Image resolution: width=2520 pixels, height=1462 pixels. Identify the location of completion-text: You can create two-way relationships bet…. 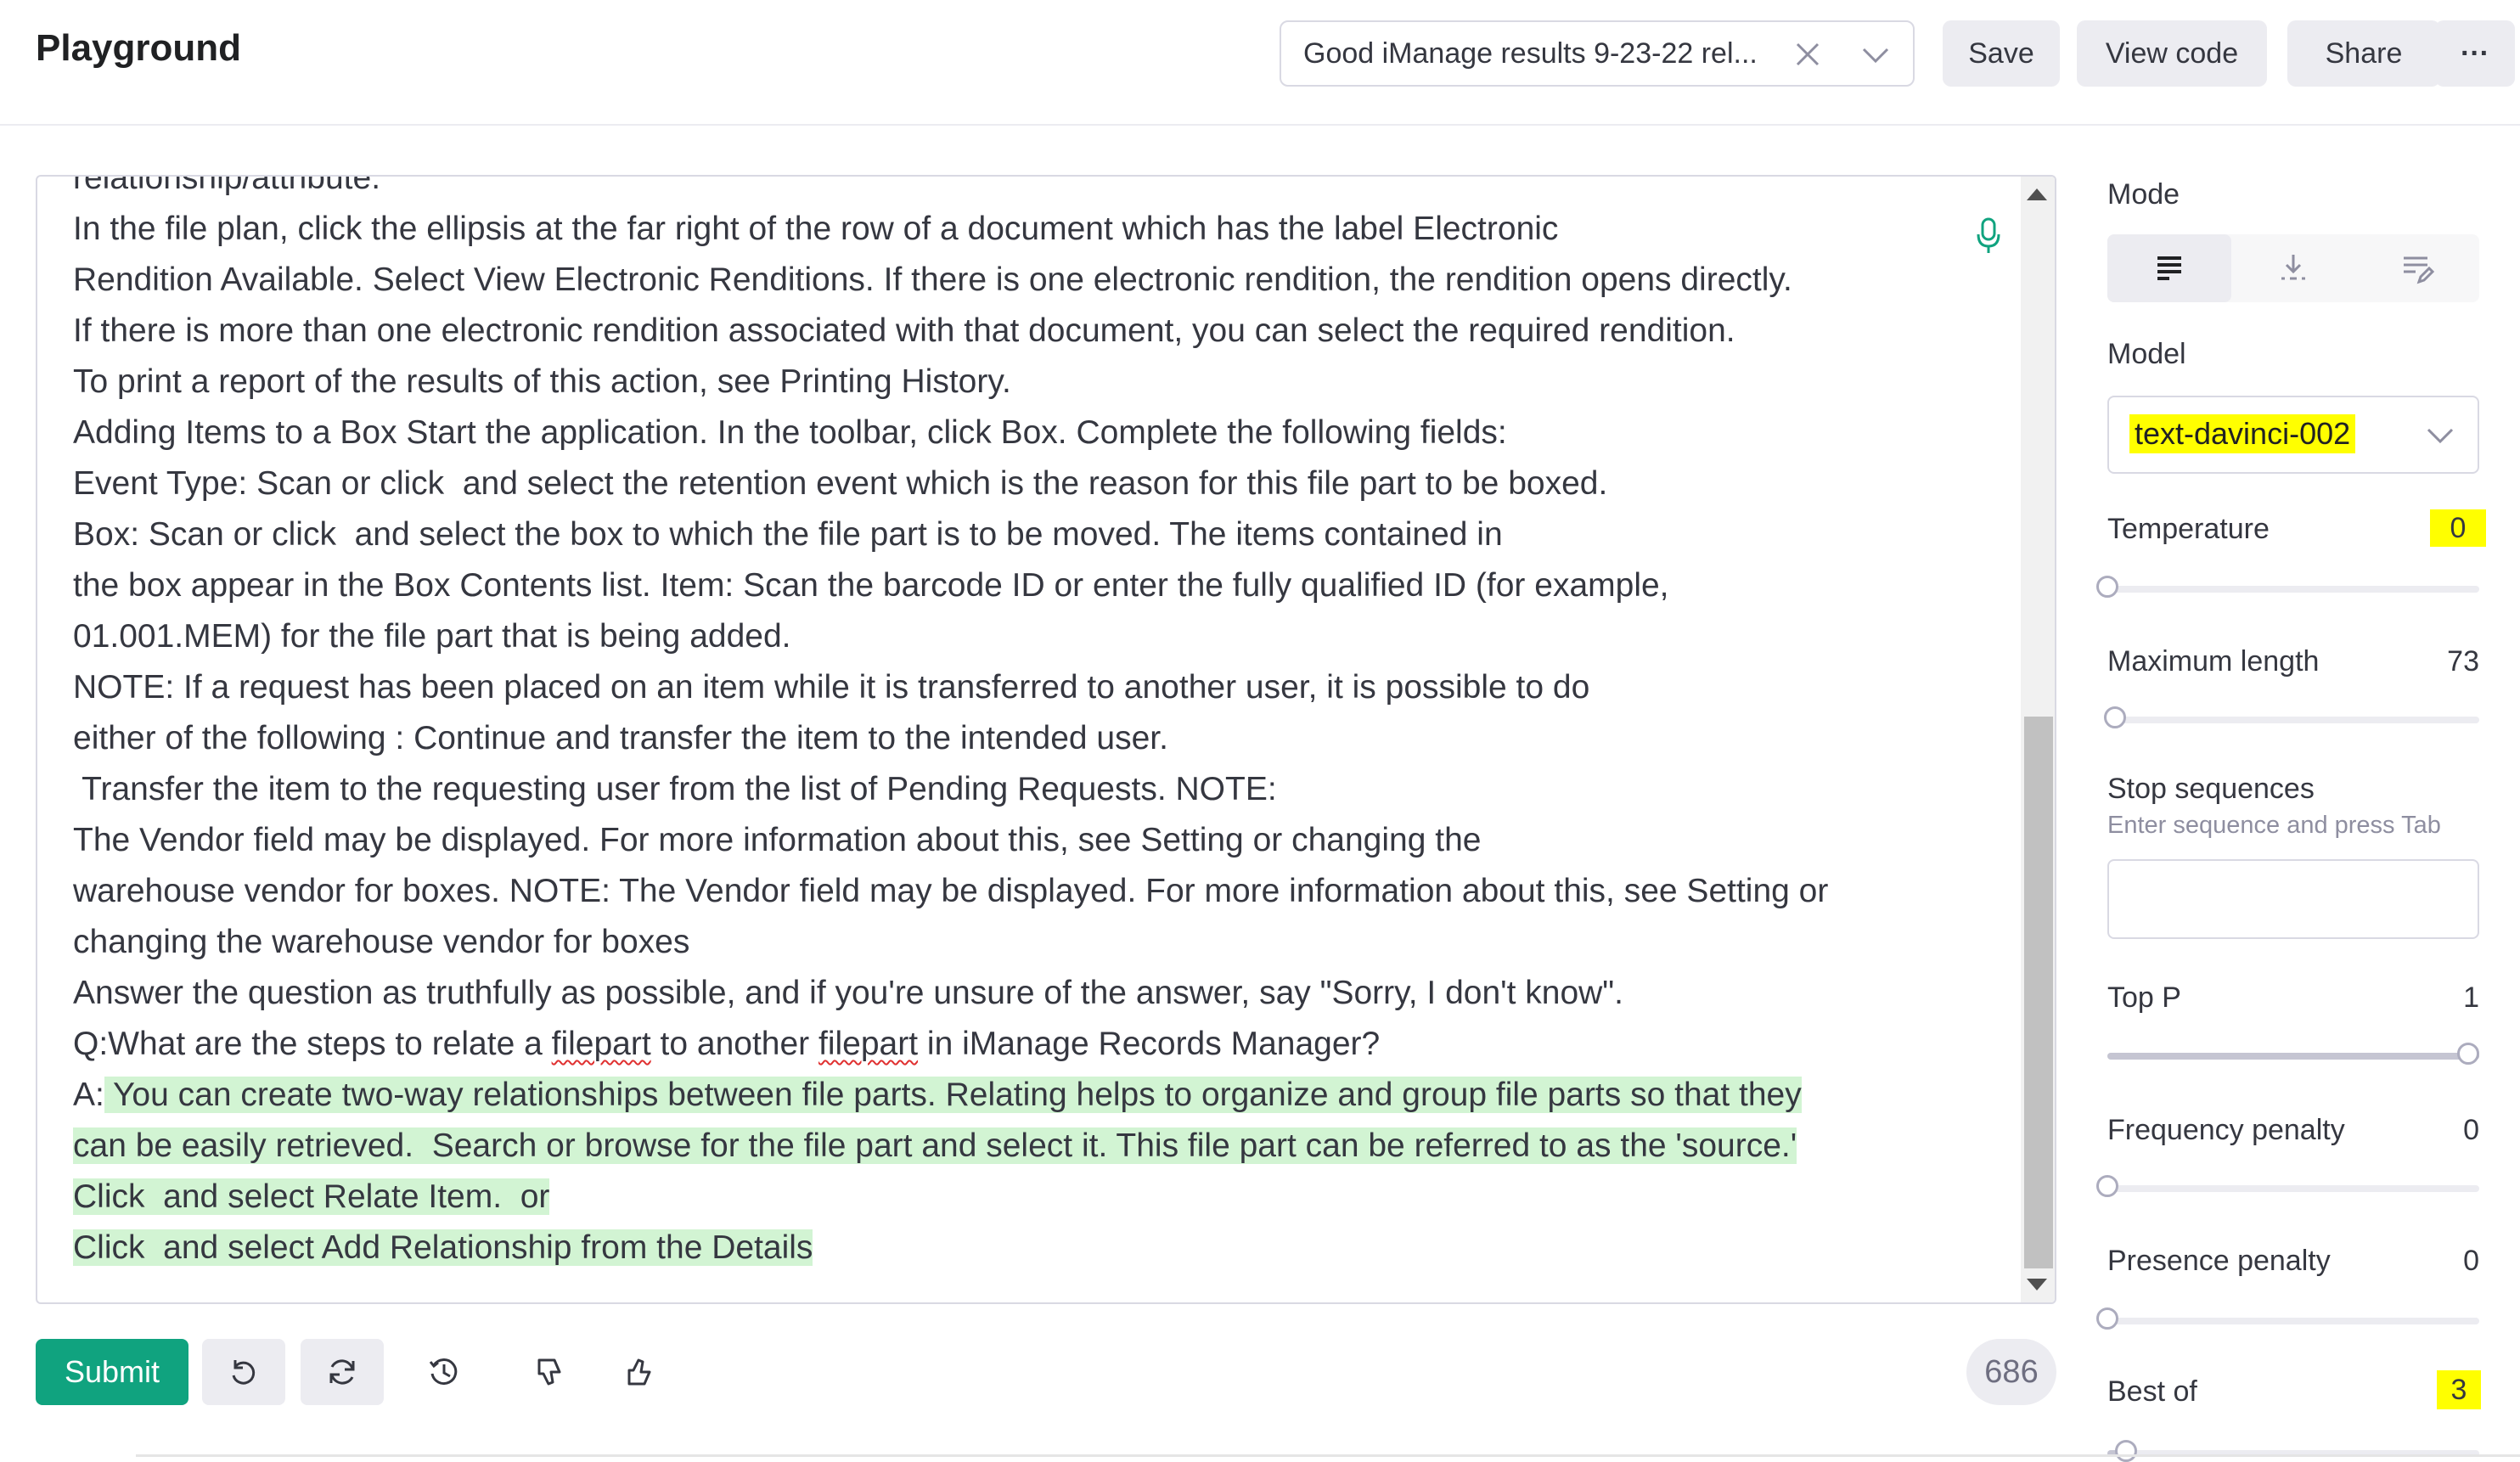
(953, 1095).